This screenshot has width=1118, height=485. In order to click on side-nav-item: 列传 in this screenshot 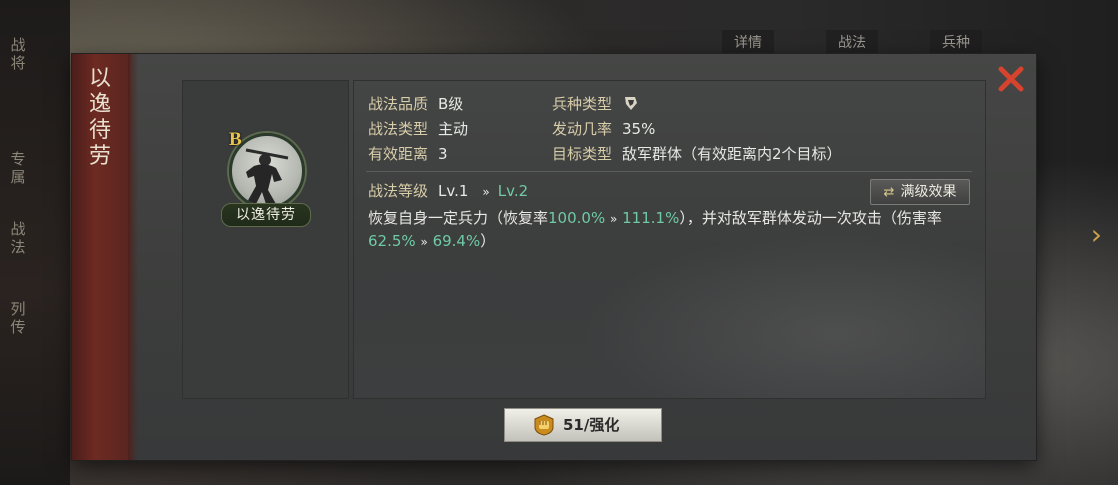, I will do `click(18, 318)`.